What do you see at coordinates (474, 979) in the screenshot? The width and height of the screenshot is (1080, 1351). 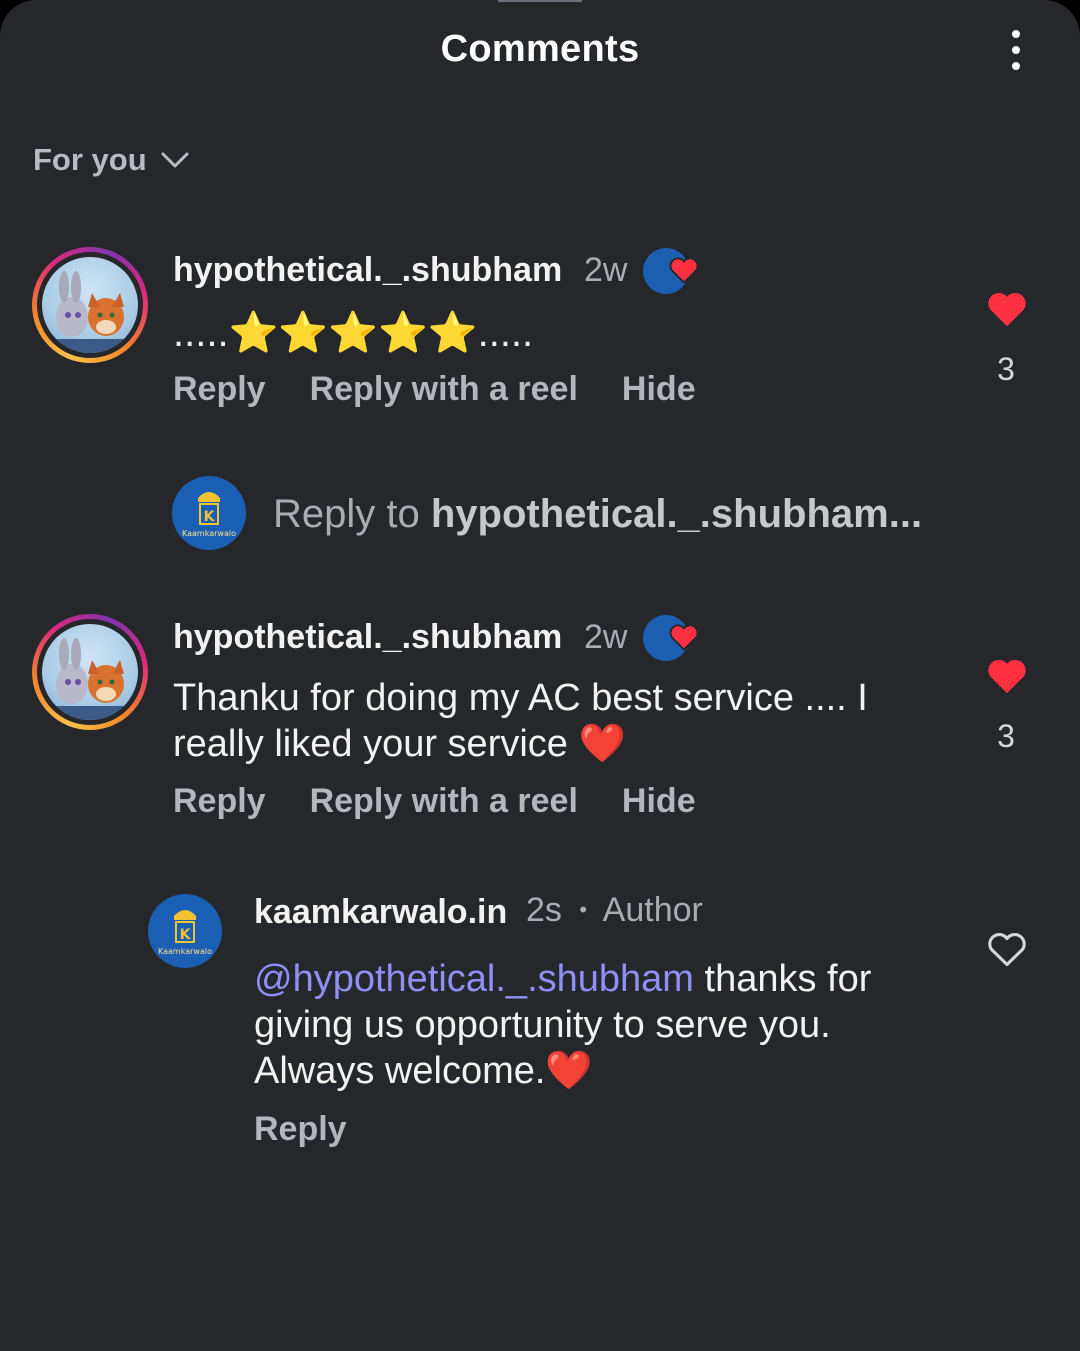 I see `mention-link: @hypothetical._.shubham` at bounding box center [474, 979].